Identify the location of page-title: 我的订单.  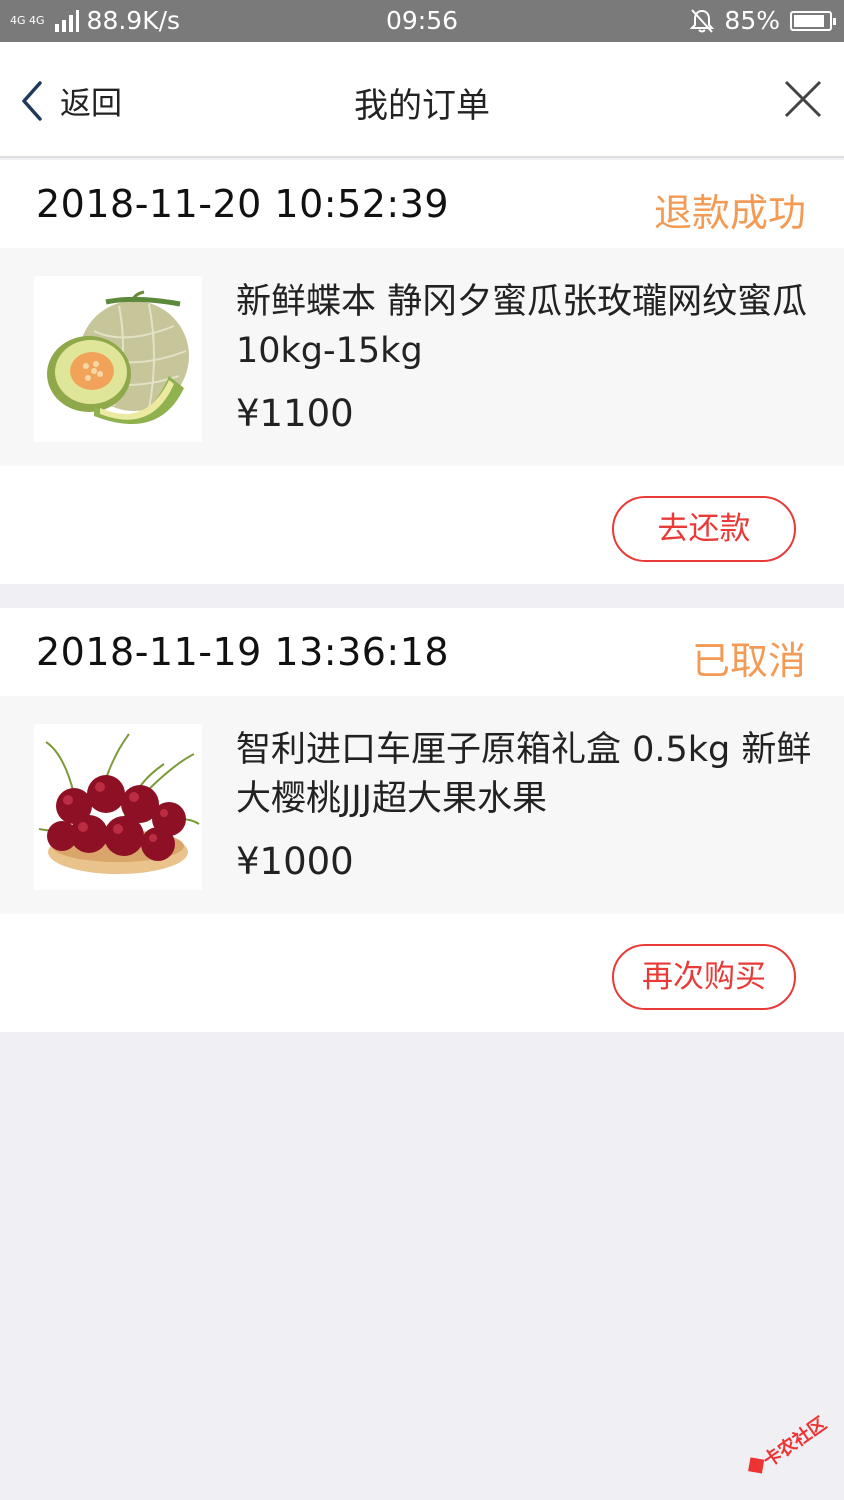
(422, 106).